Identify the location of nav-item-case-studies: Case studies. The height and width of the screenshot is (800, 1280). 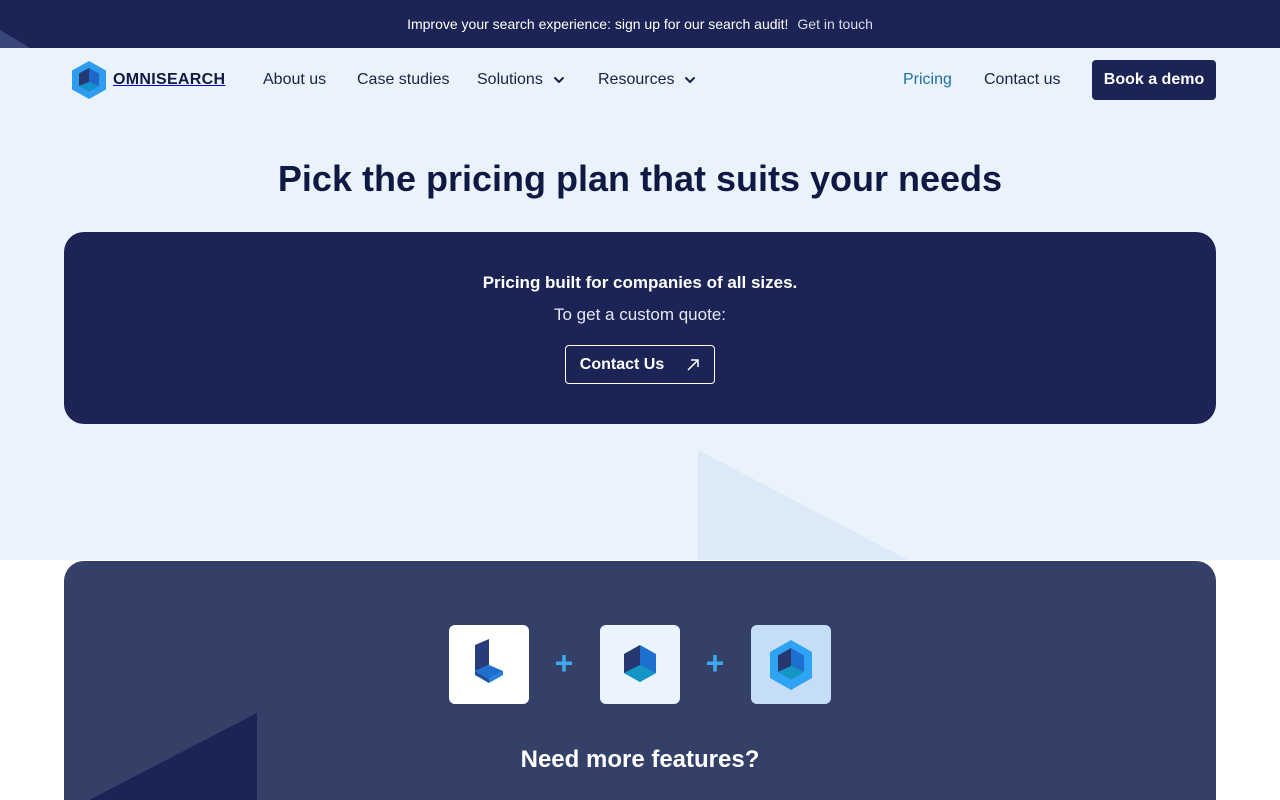
(403, 80).